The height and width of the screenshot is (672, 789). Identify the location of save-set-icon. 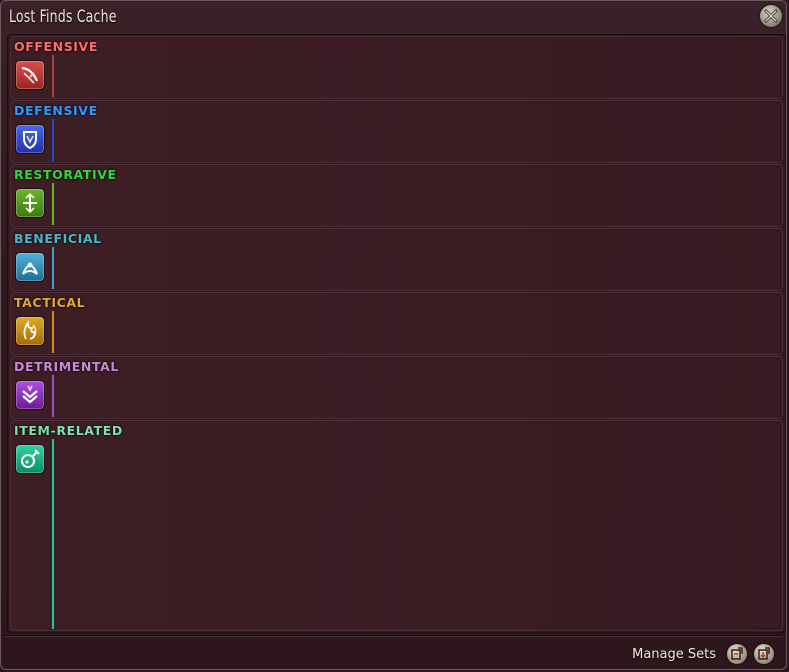
(737, 654).